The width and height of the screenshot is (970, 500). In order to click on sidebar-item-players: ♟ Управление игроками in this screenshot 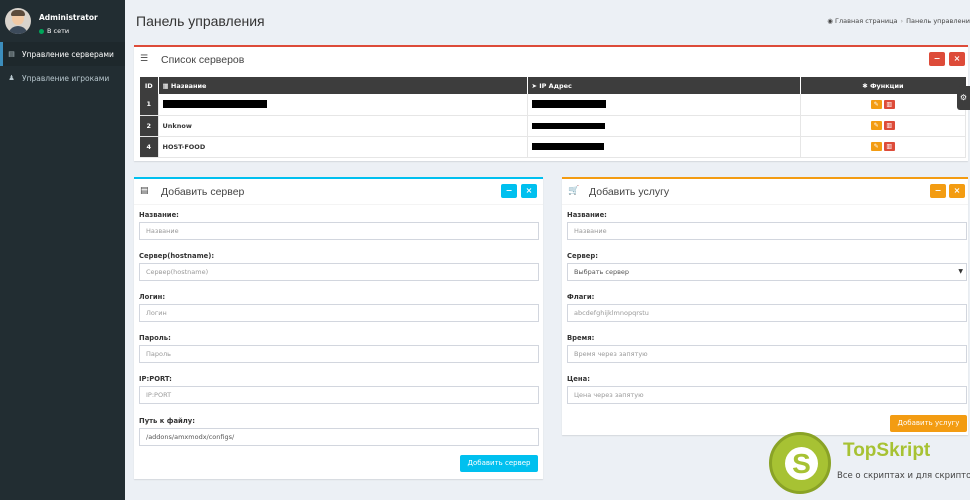, I will do `click(62, 78)`.